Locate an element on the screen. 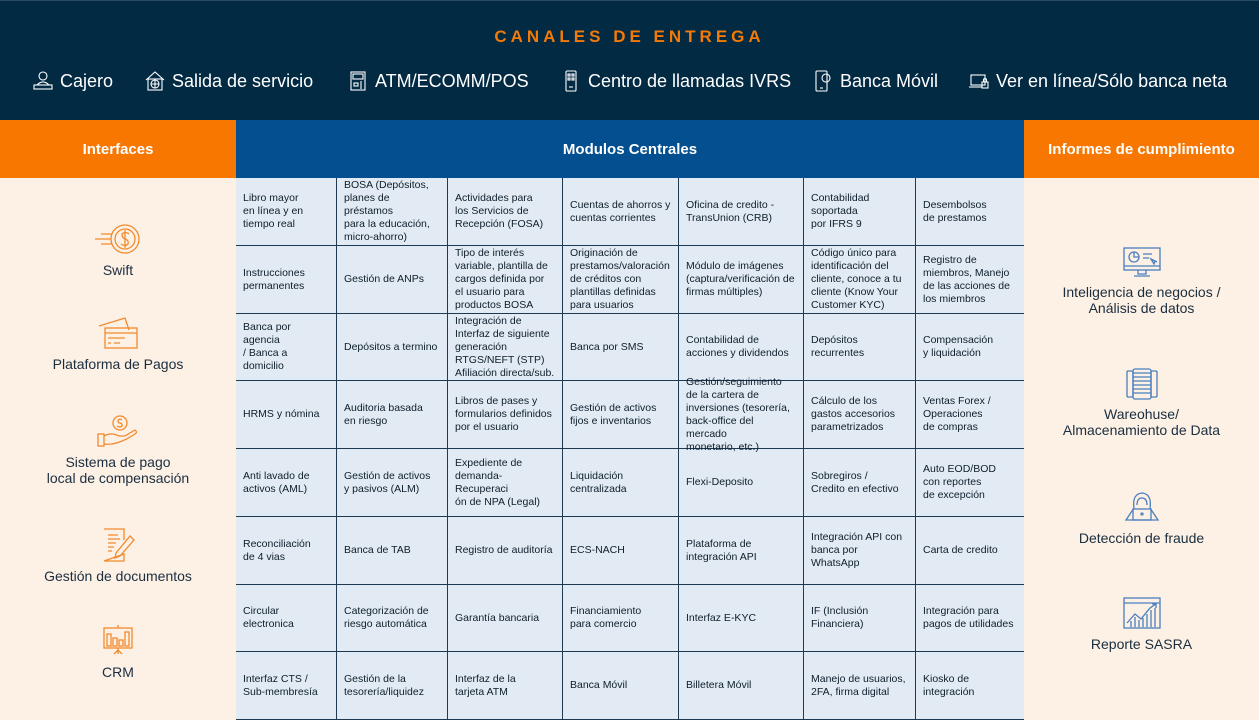 The height and width of the screenshot is (720, 1259). module-cell: Auto EOD/BOD con reportes de excepción is located at coordinates (970, 483).